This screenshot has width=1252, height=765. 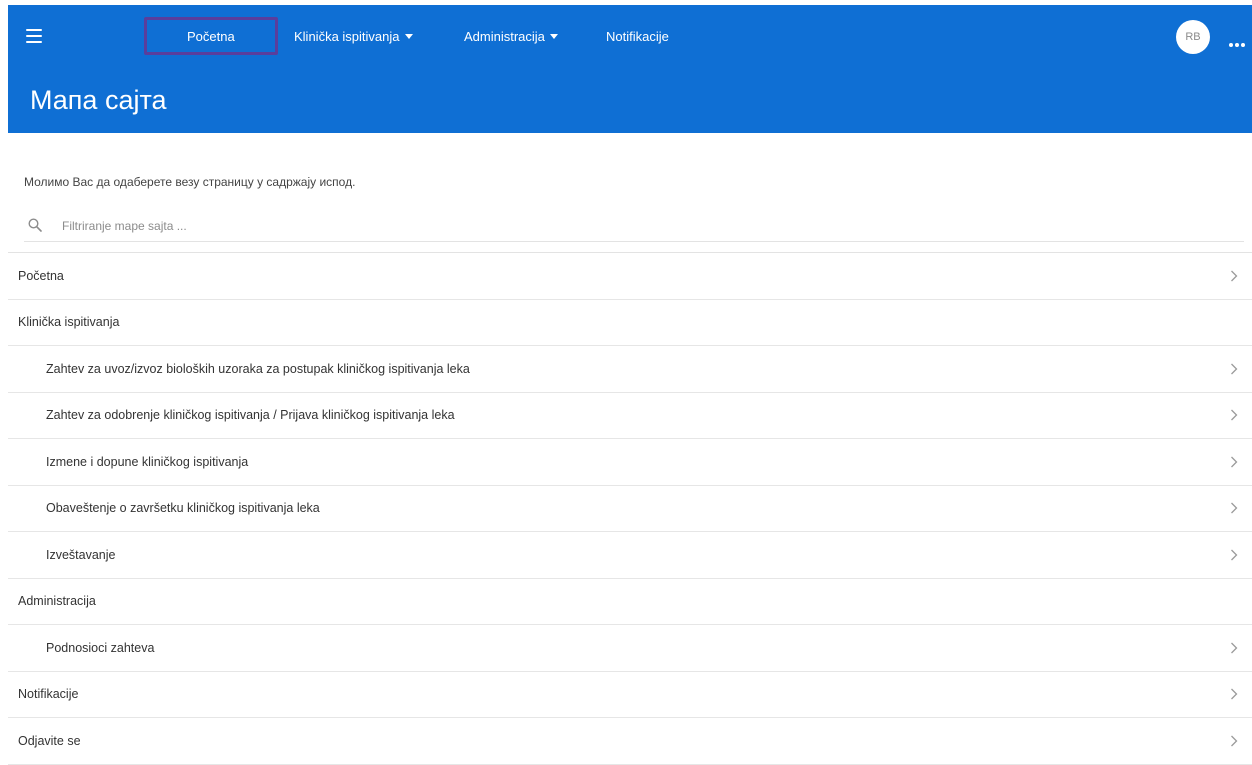 I want to click on ellipsis-icon, so click(x=1238, y=40).